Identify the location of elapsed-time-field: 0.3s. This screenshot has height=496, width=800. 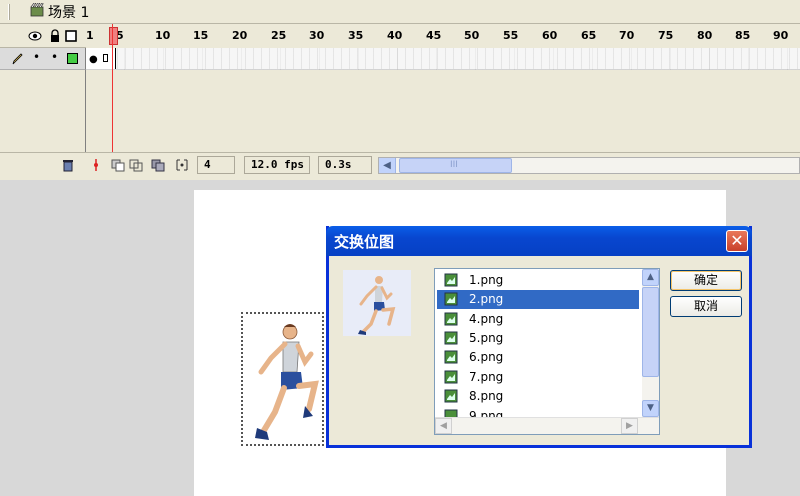
(345, 165).